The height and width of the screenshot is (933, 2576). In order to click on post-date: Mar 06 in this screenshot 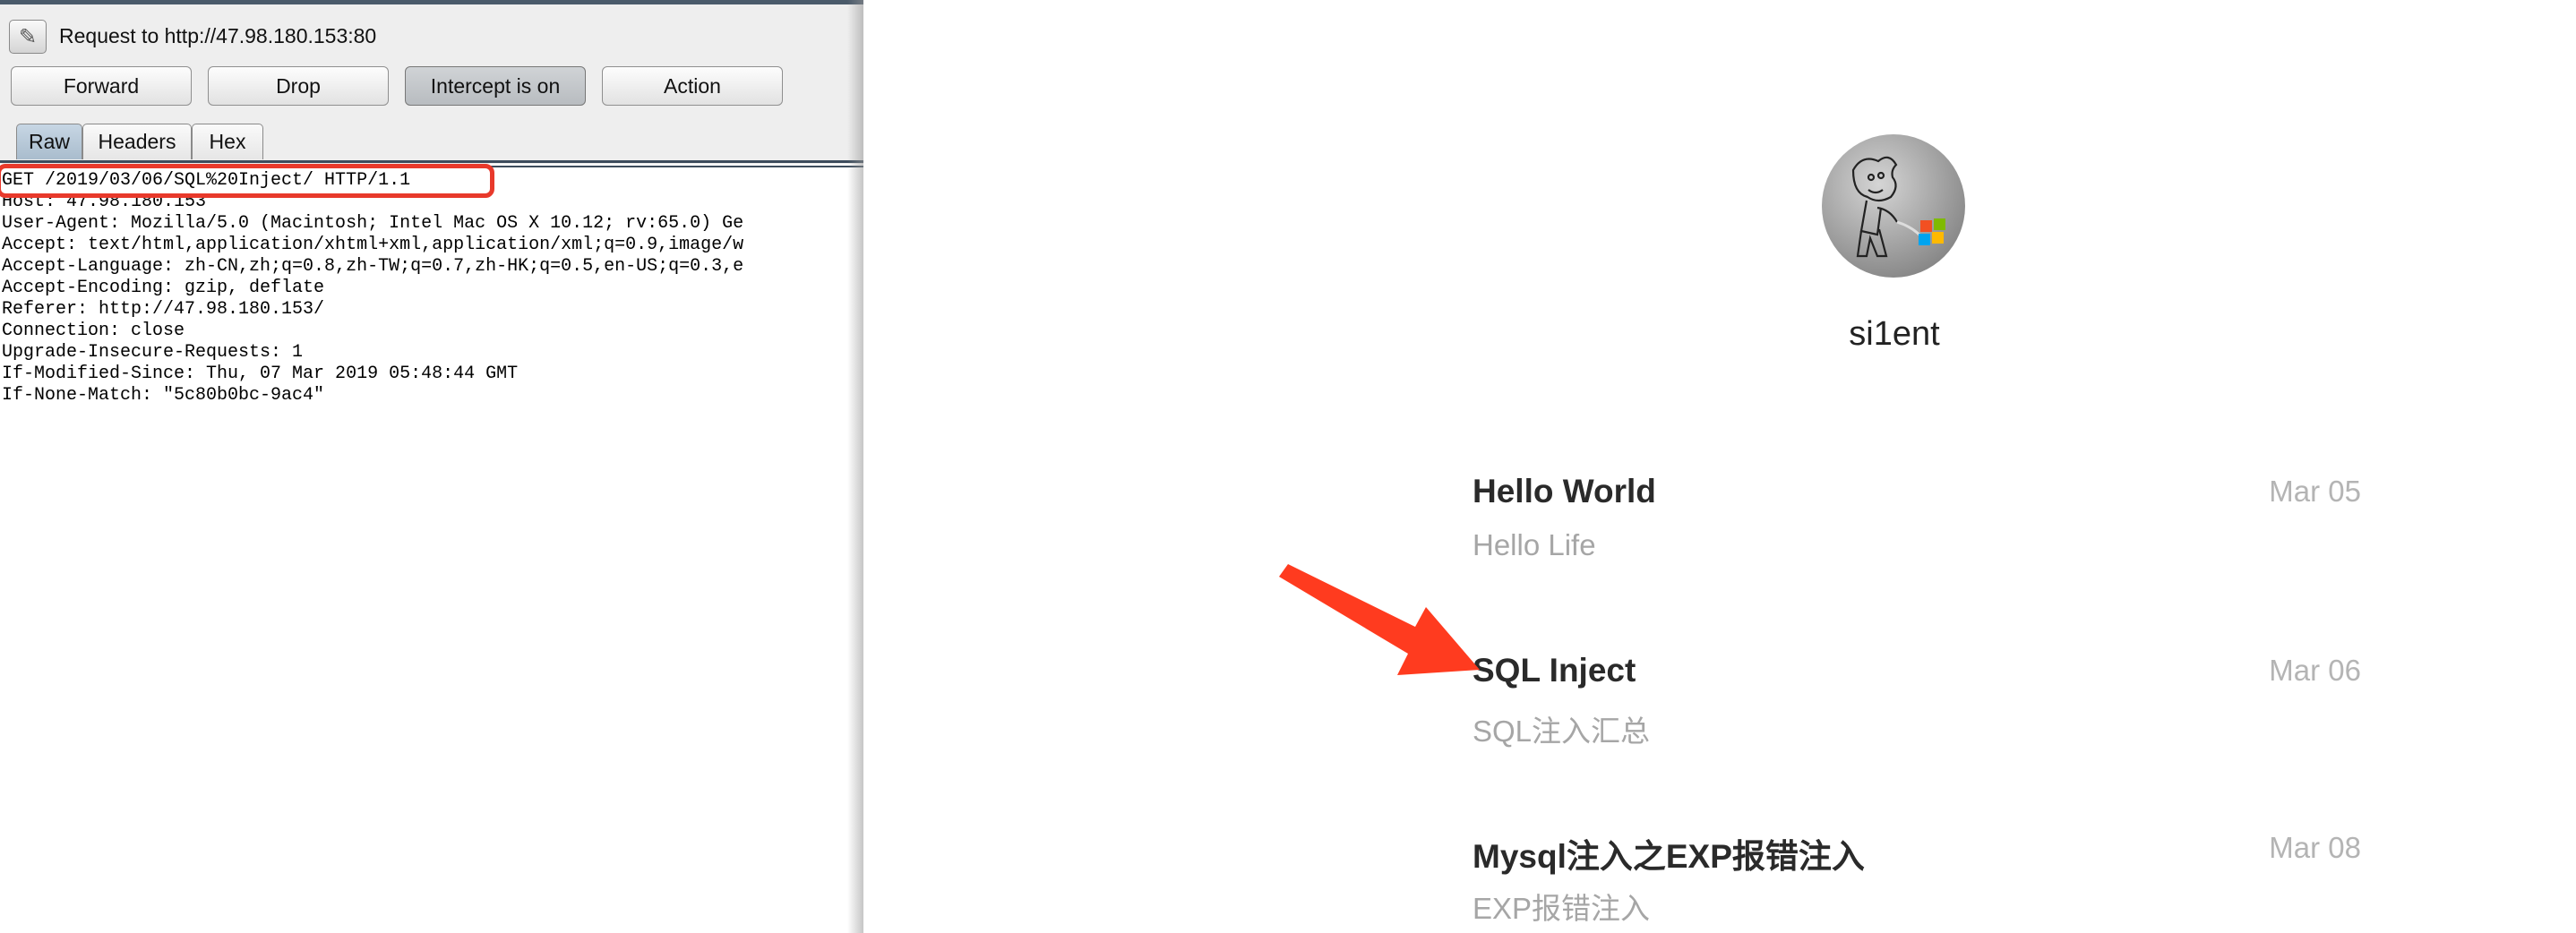, I will do `click(2315, 670)`.